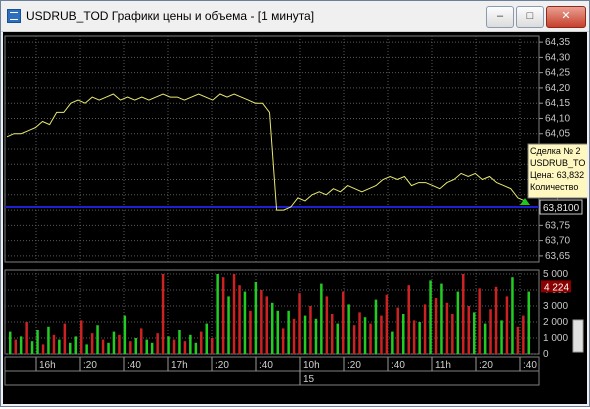 Image resolution: width=590 pixels, height=409 pixels. I want to click on tooltip-line-4: Количество, so click(554, 187).